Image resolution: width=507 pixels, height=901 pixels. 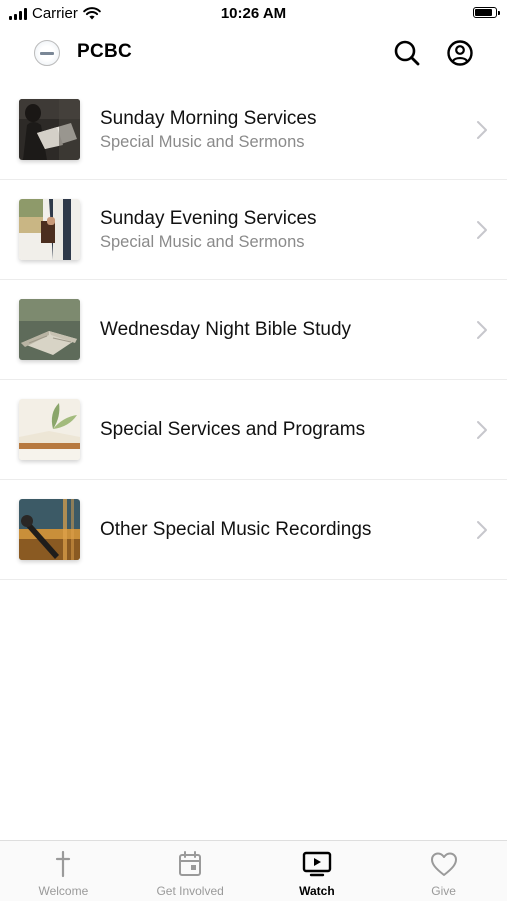 I want to click on tab-label: Get Involved, so click(x=190, y=891).